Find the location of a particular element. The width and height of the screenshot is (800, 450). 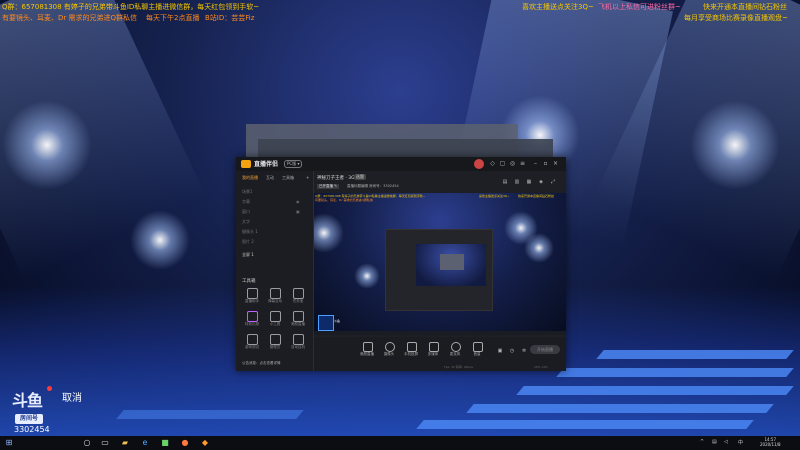

beauty-live-button: 美颜直播 is located at coordinates (367, 351).